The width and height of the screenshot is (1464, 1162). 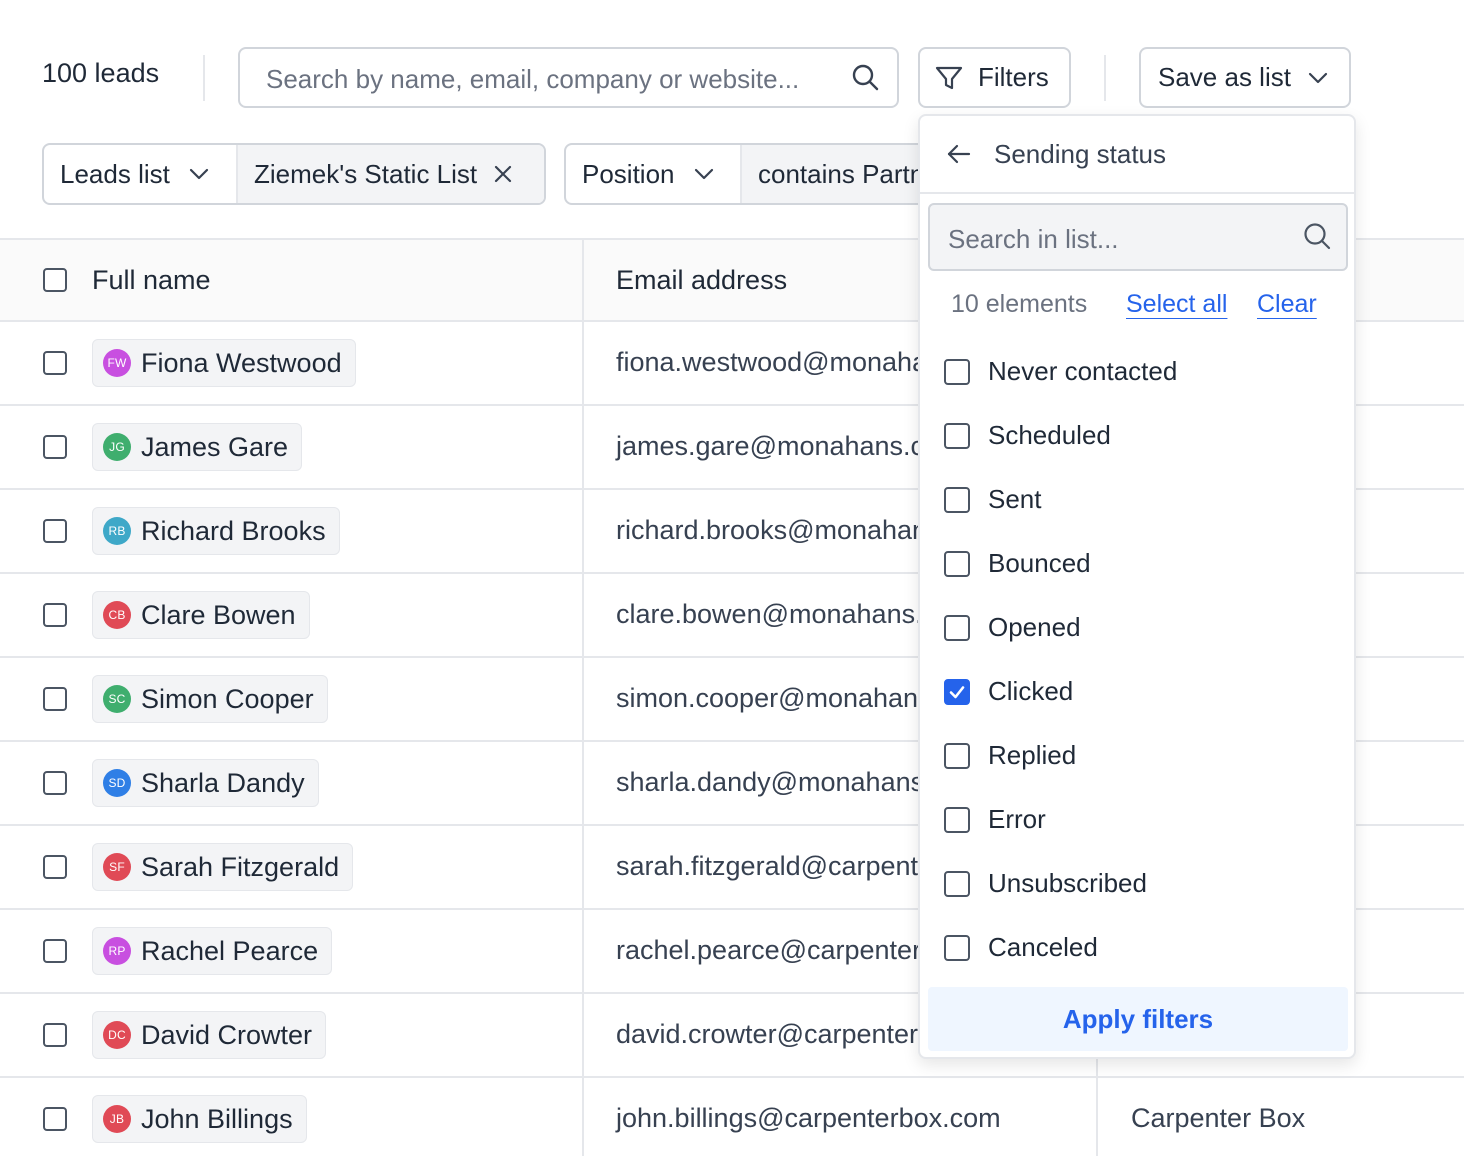 I want to click on filter-chip-leads-list: Leads list Ziemek's Static List, so click(x=294, y=174).